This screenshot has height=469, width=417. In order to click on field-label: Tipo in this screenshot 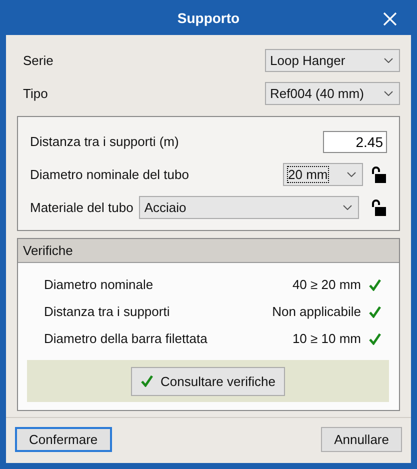, I will do `click(35, 93)`.